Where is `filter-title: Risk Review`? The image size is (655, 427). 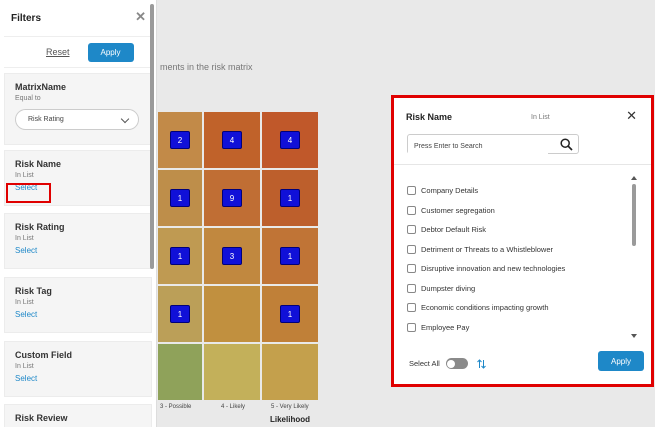
filter-title: Risk Review is located at coordinates (41, 418).